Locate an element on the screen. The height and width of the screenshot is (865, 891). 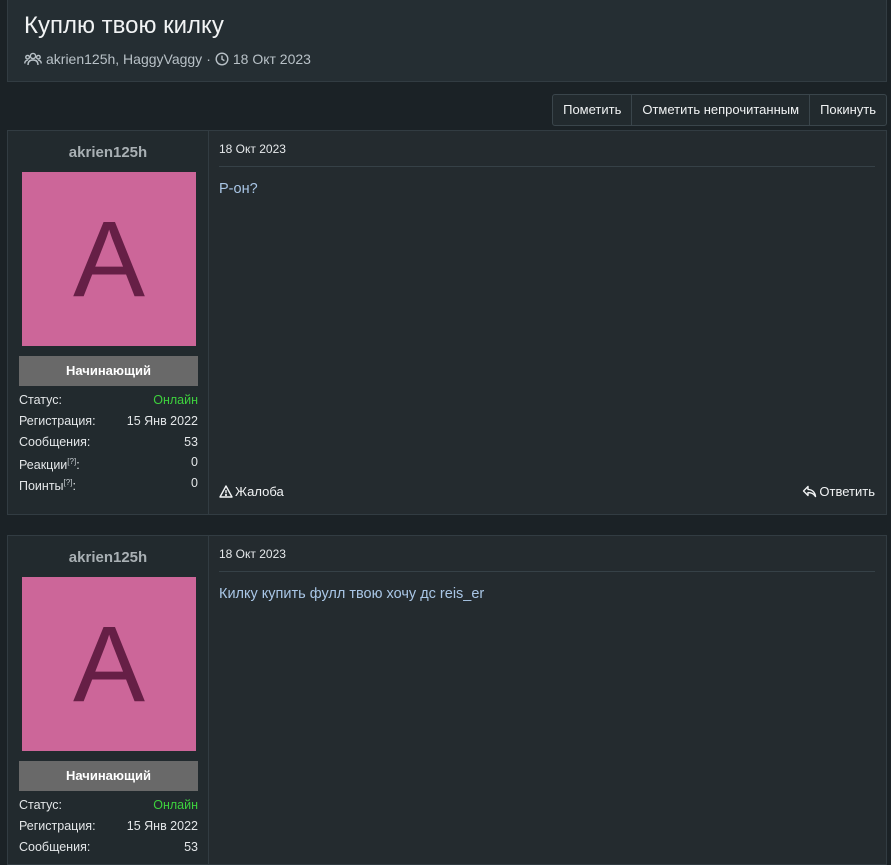
reply-icon is located at coordinates (810, 491).